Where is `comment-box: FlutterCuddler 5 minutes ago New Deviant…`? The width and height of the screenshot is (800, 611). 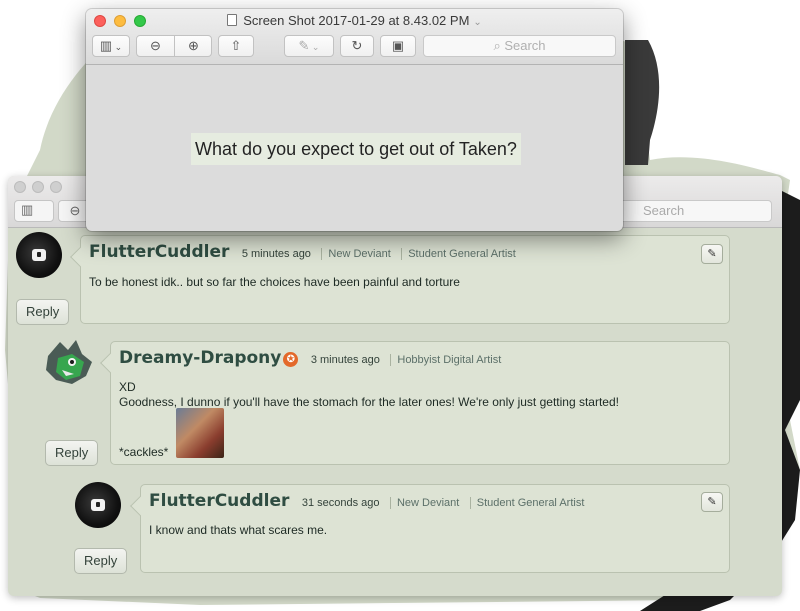 comment-box: FlutterCuddler 5 minutes ago New Deviant… is located at coordinates (400, 279).